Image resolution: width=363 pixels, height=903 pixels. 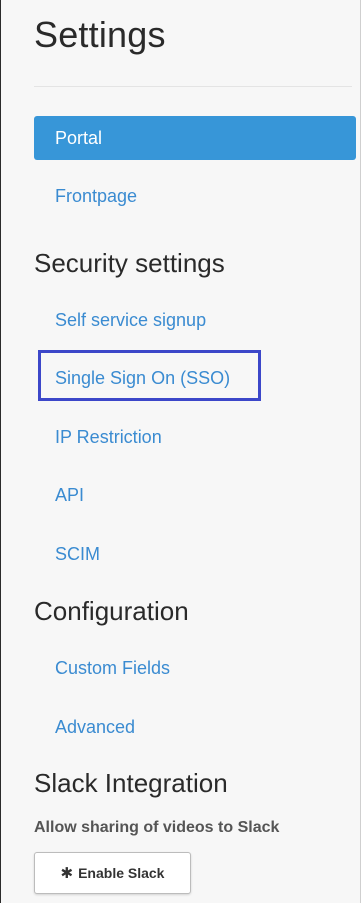 I want to click on nav-item-portal: Portal, so click(x=195, y=138).